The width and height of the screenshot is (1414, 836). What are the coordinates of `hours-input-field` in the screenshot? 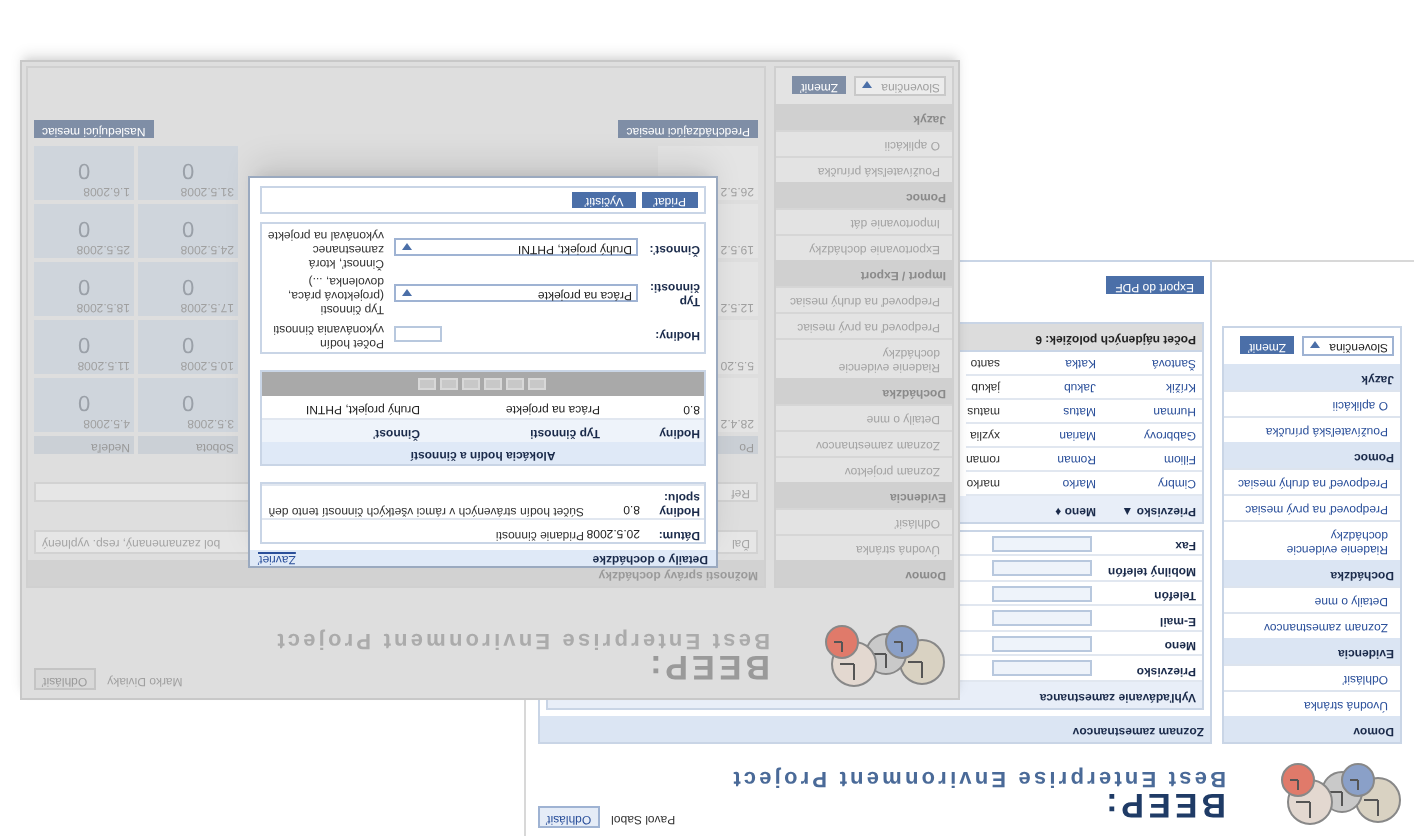 It's located at (418, 334).